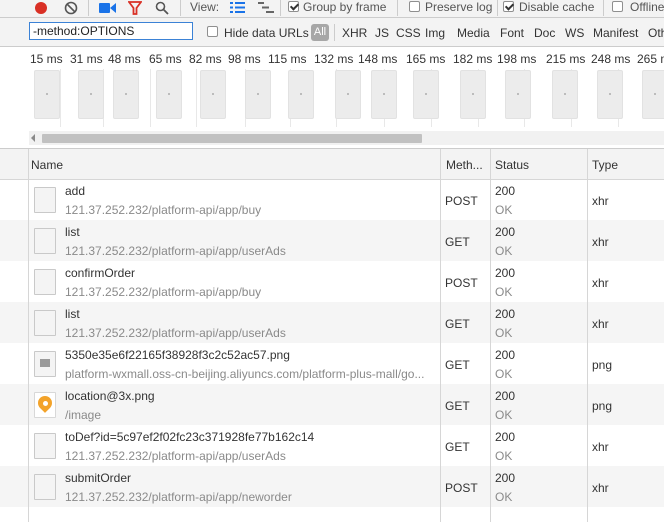  What do you see at coordinates (266, 33) in the screenshot?
I see `hide-data-urls-label: Hide data URLs` at bounding box center [266, 33].